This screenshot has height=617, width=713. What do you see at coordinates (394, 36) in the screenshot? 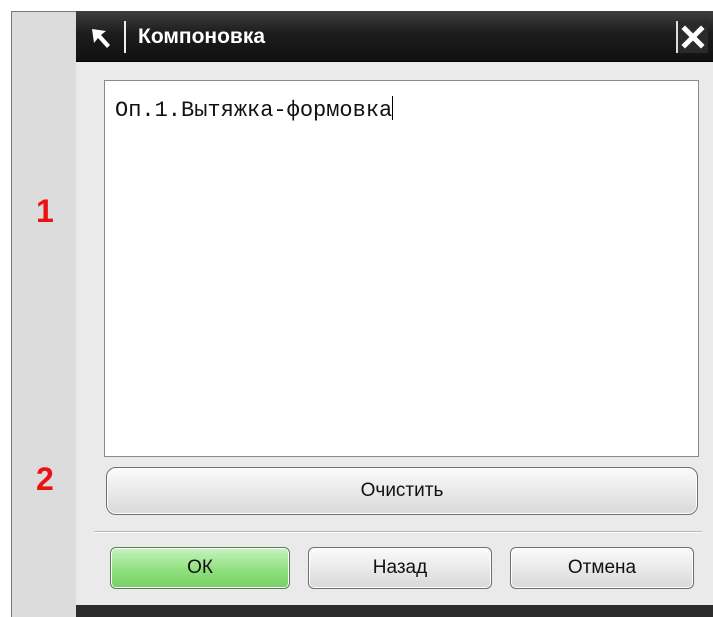
I see `title-bar: Компоновка` at bounding box center [394, 36].